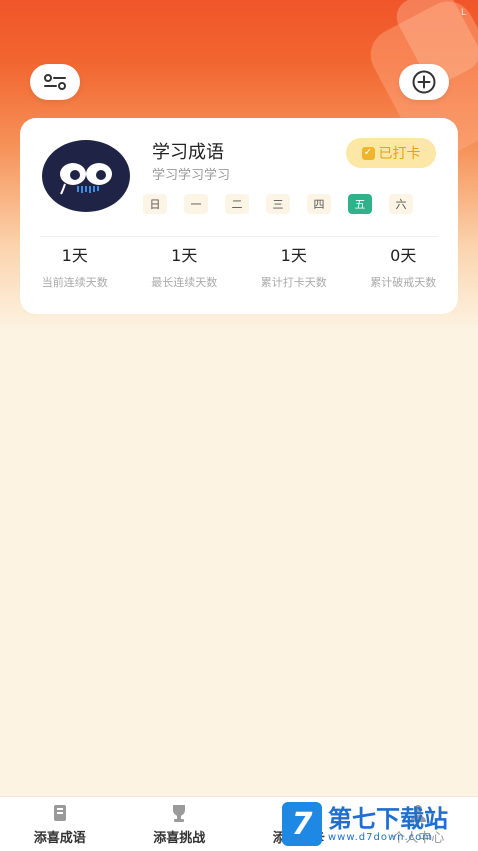 The width and height of the screenshot is (478, 851). I want to click on tab-challenge: 添喜挑战, so click(180, 824).